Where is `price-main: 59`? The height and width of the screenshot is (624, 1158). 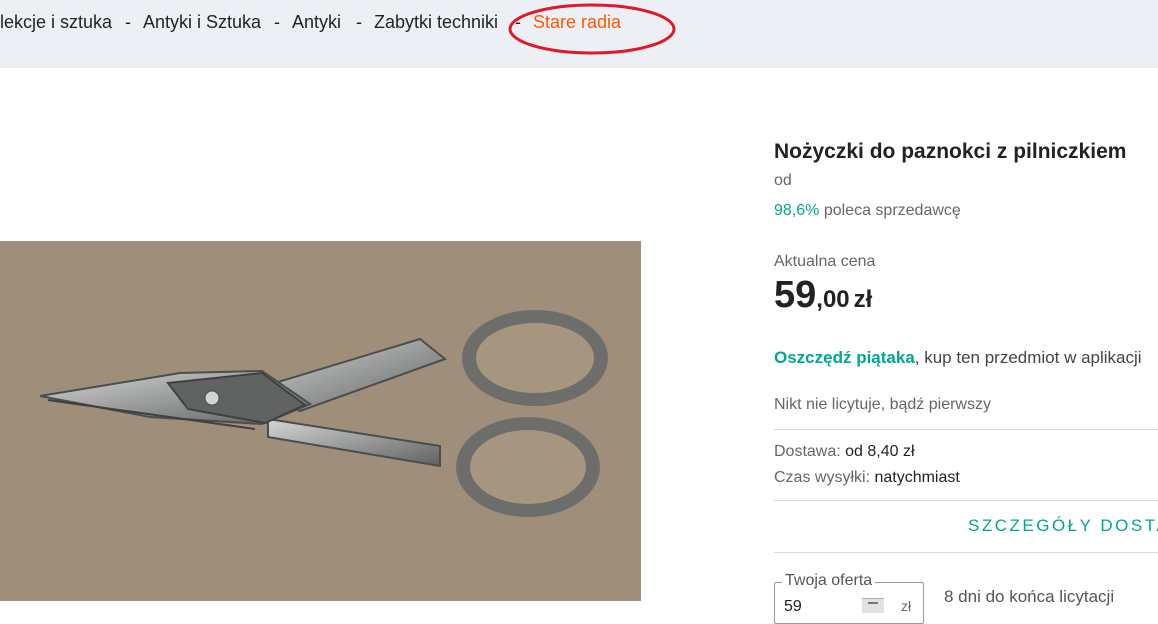 price-main: 59 is located at coordinates (795, 295).